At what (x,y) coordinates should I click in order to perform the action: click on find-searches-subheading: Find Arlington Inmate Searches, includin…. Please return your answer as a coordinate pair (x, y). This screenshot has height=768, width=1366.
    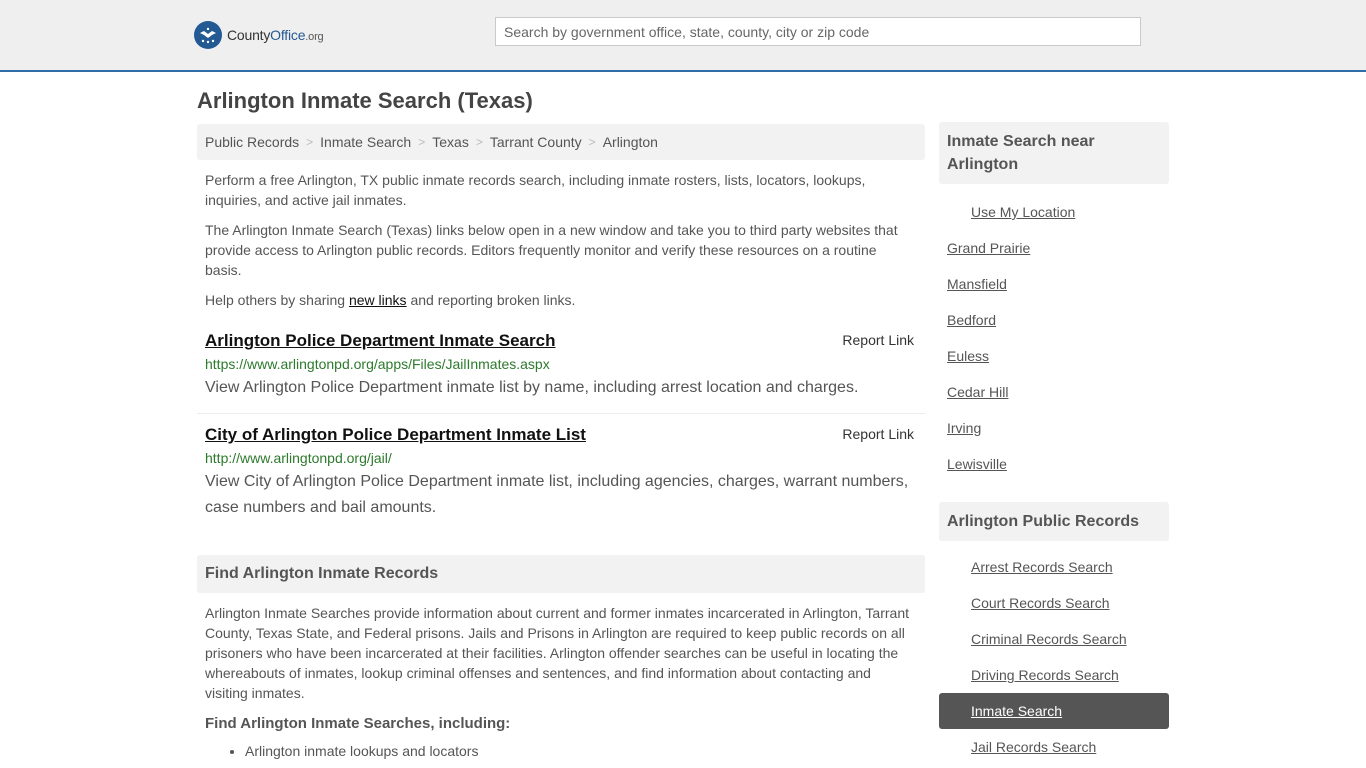
    Looking at the image, I should click on (358, 723).